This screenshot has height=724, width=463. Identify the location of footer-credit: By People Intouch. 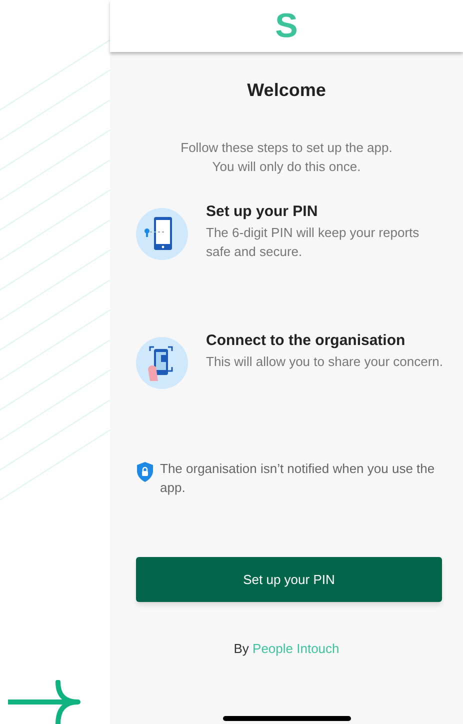
(286, 649).